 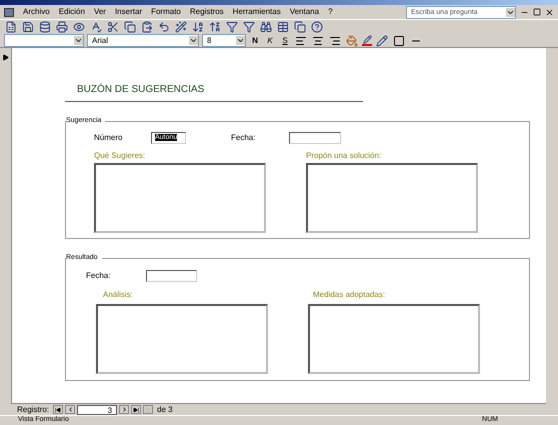 What do you see at coordinates (147, 27) in the screenshot?
I see `paste-icon` at bounding box center [147, 27].